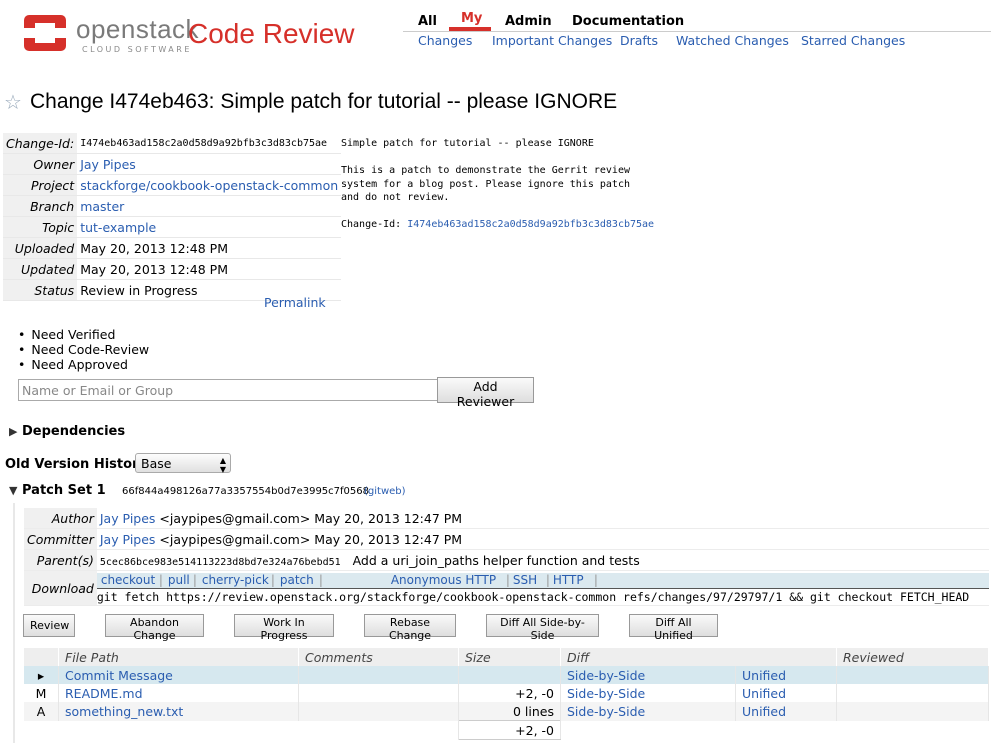  Describe the element at coordinates (40, 248) in the screenshot. I see `info-key: Uploaded` at that location.